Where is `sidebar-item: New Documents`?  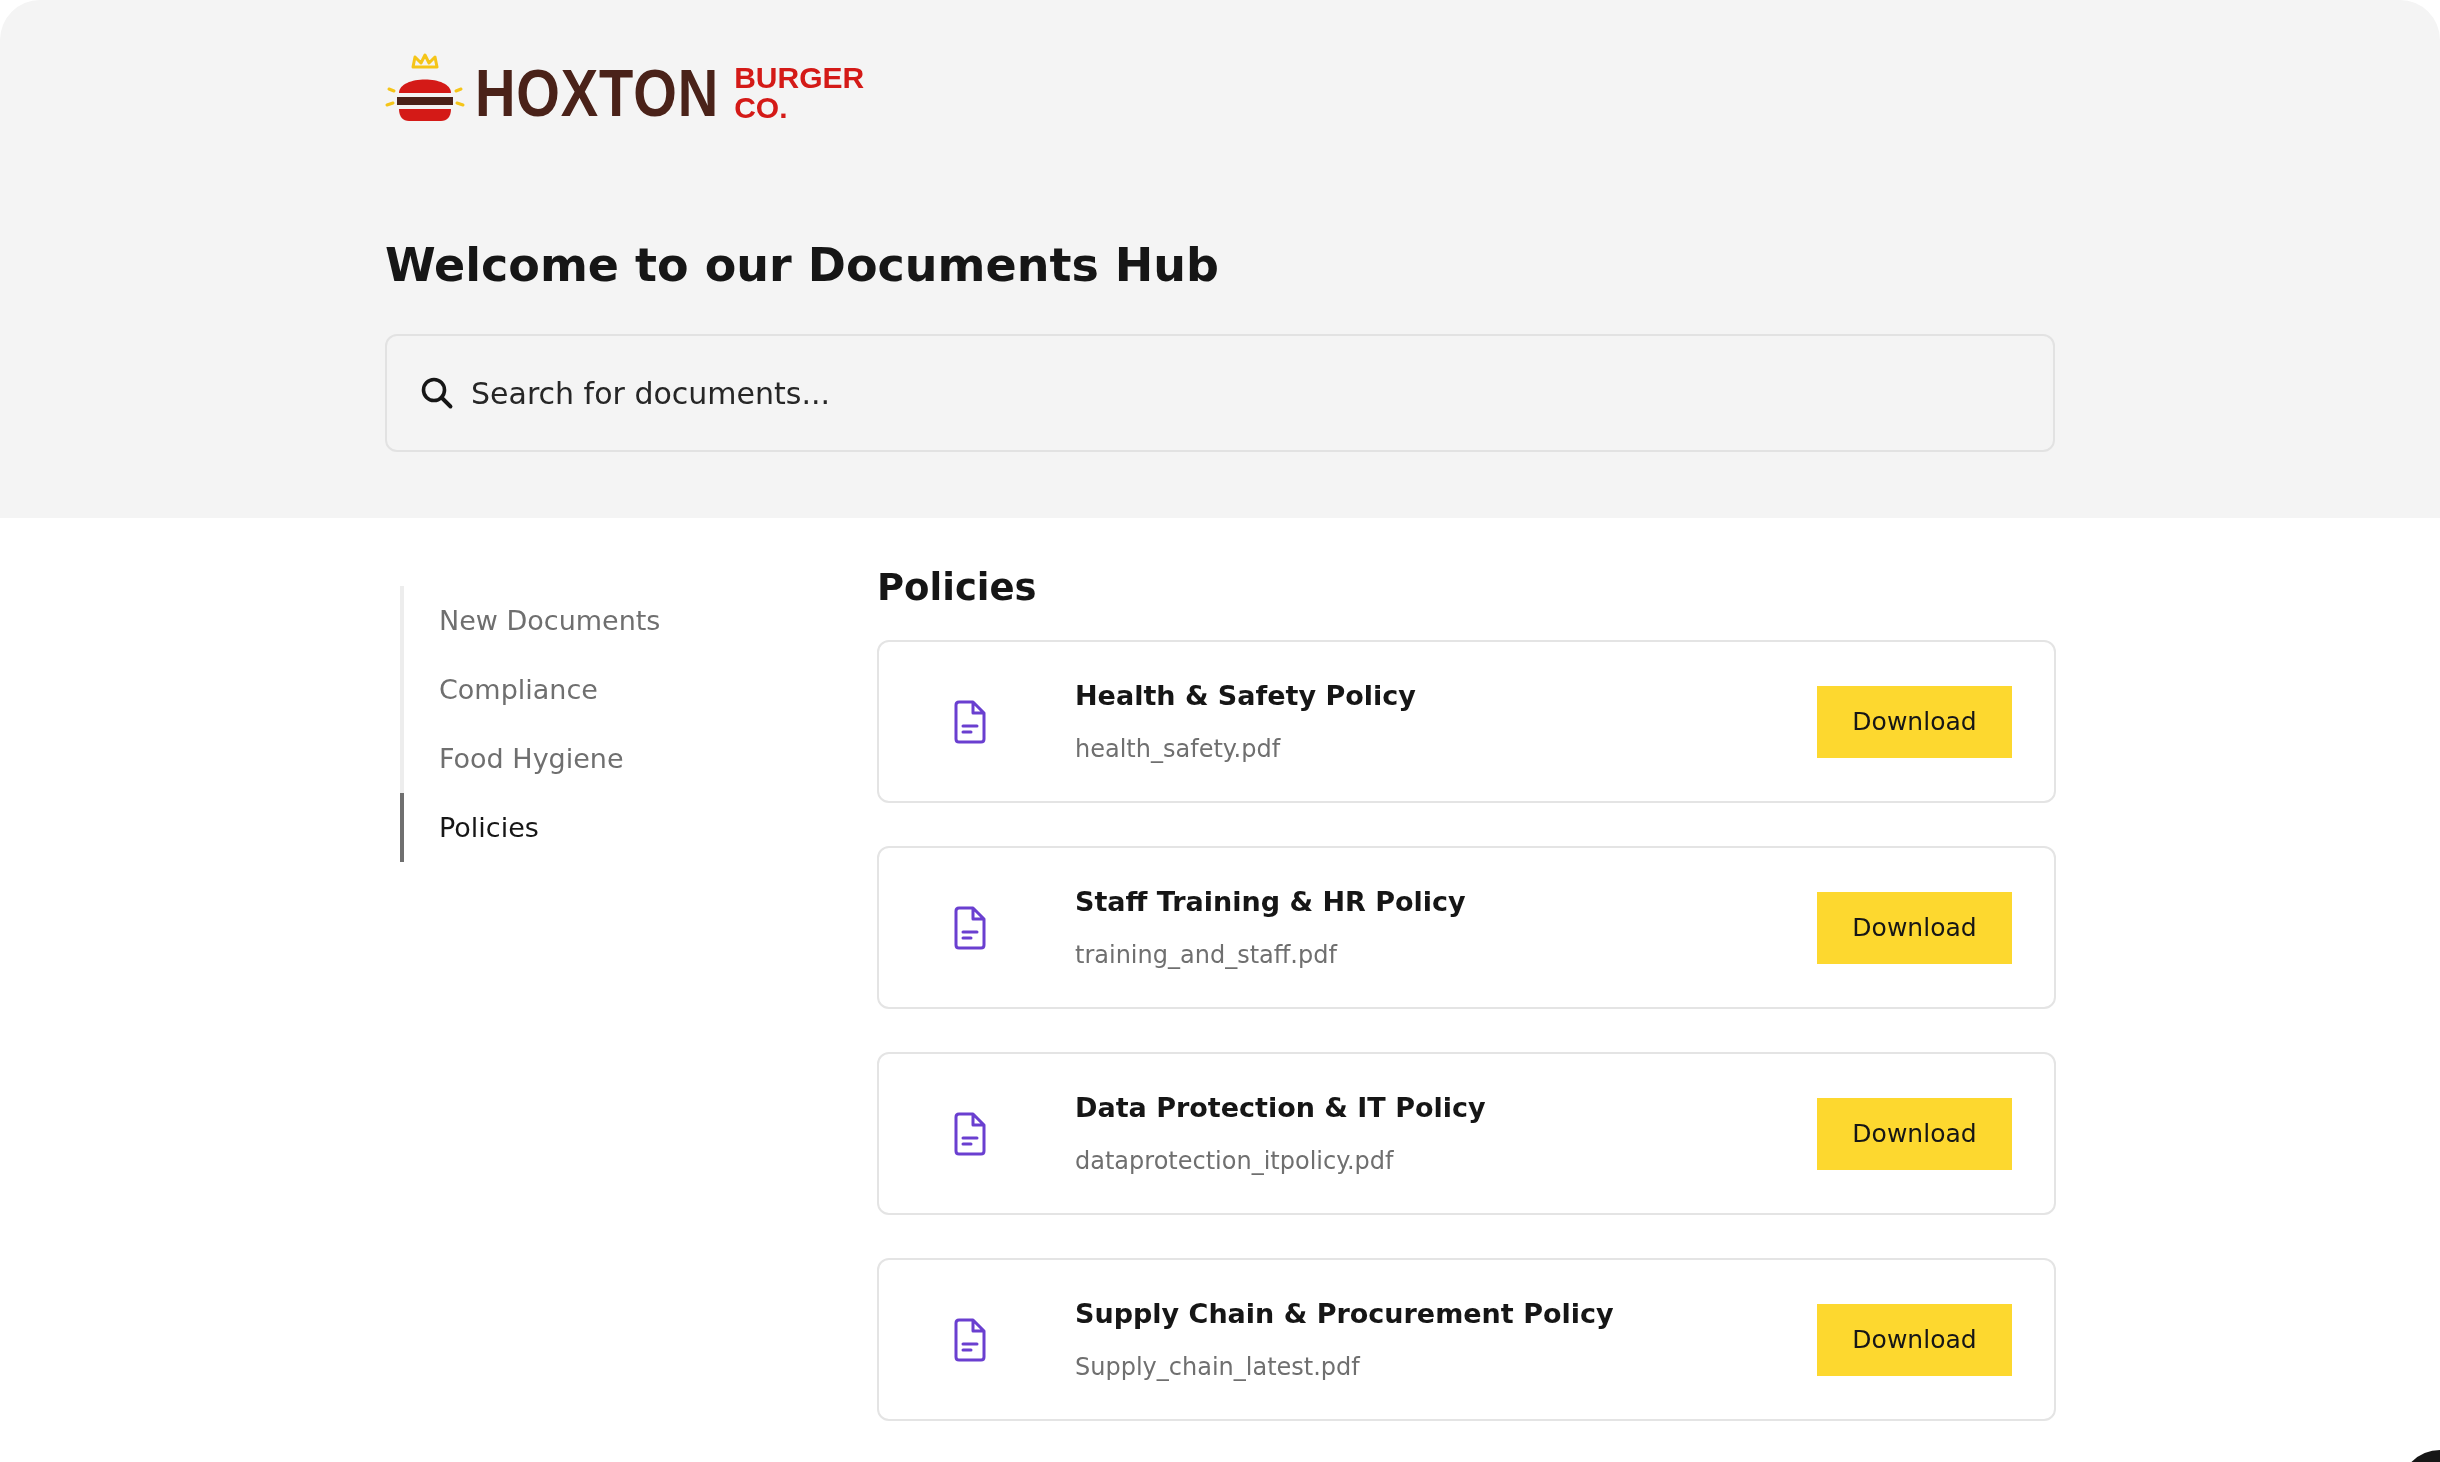
sidebar-item: New Documents is located at coordinates (638, 620).